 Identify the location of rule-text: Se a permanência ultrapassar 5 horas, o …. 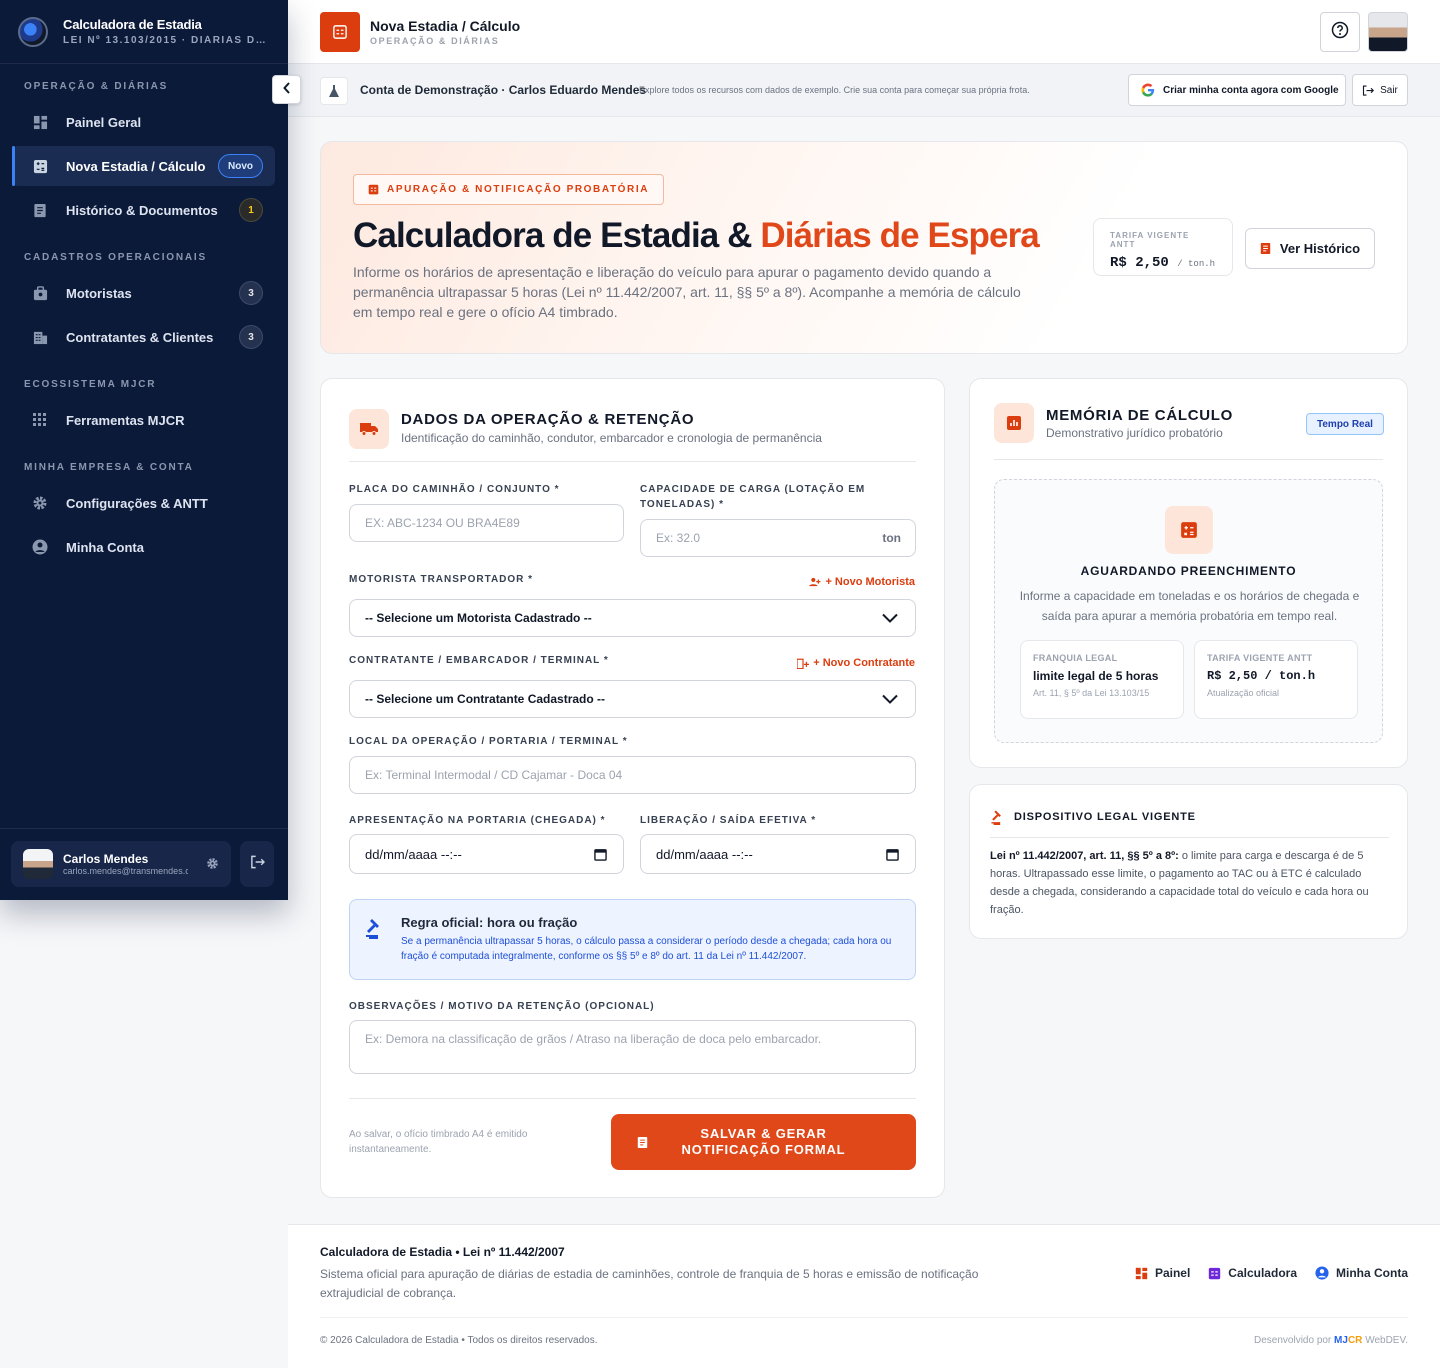
(646, 949).